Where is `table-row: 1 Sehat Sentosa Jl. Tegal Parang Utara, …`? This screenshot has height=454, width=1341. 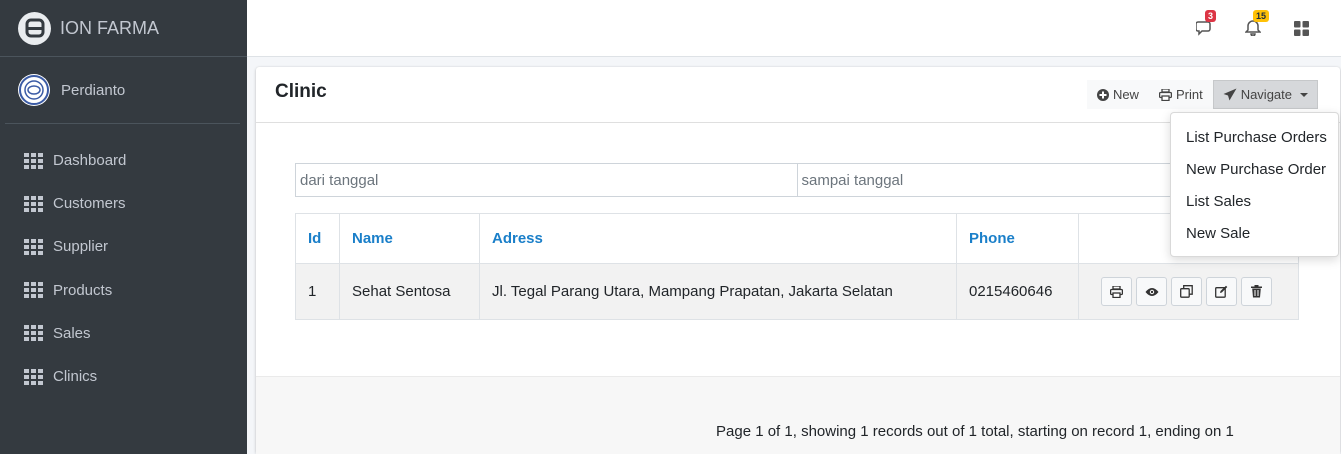
table-row: 1 Sehat Sentosa Jl. Tegal Parang Utara, … is located at coordinates (797, 291).